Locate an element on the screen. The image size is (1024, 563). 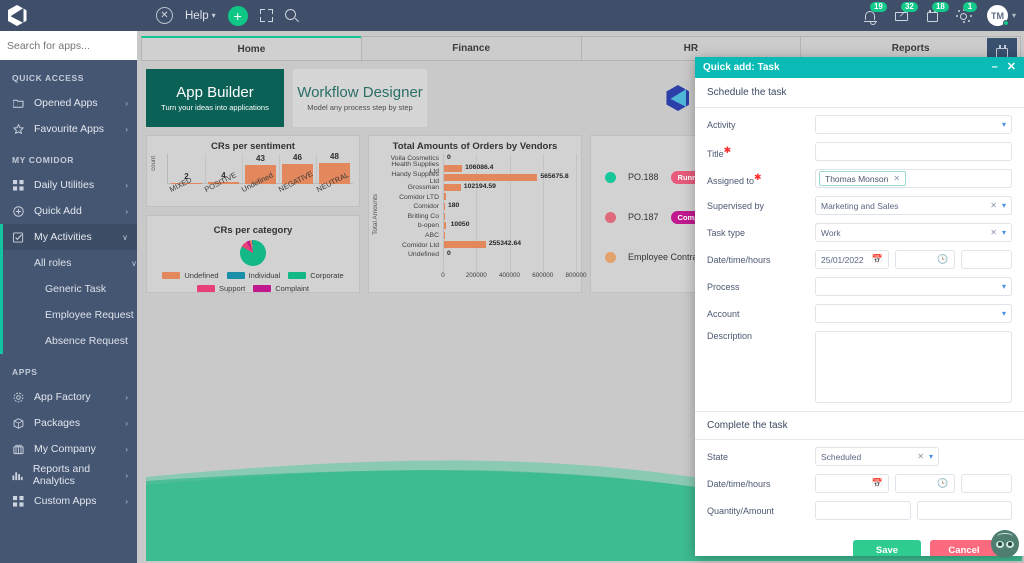
card-title: App Builder is located at coordinates (215, 92).